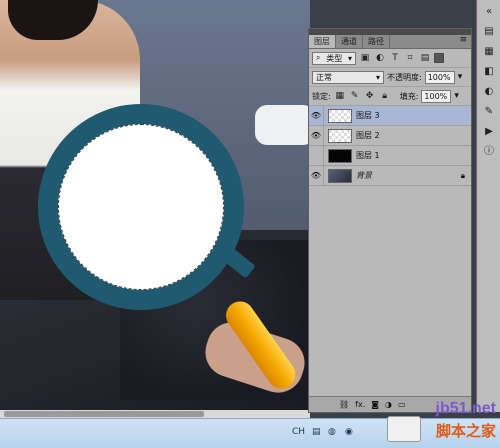 The image size is (500, 448). Describe the element at coordinates (463, 41) in the screenshot. I see `panel-menu-icon: ≡` at that location.